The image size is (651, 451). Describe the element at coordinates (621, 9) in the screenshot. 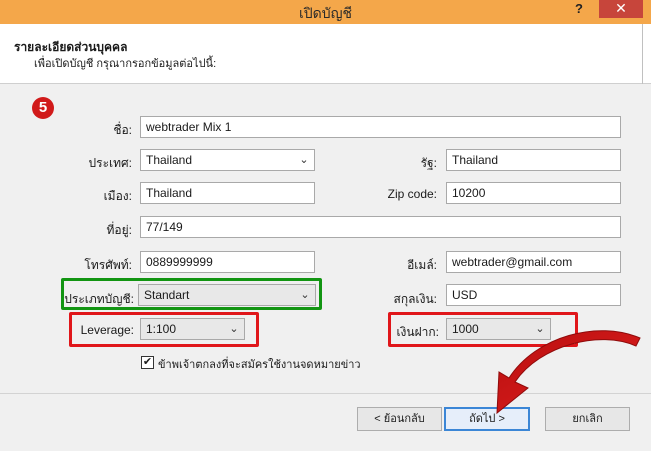

I see `close-button: ✕` at that location.